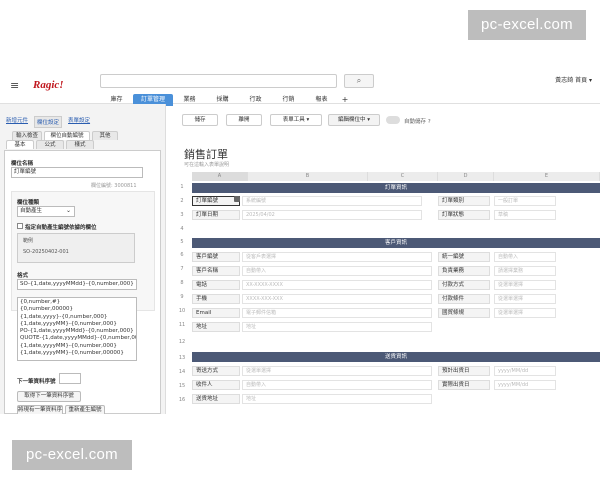  I want to click on subtab-style: 樣式, so click(80, 144).